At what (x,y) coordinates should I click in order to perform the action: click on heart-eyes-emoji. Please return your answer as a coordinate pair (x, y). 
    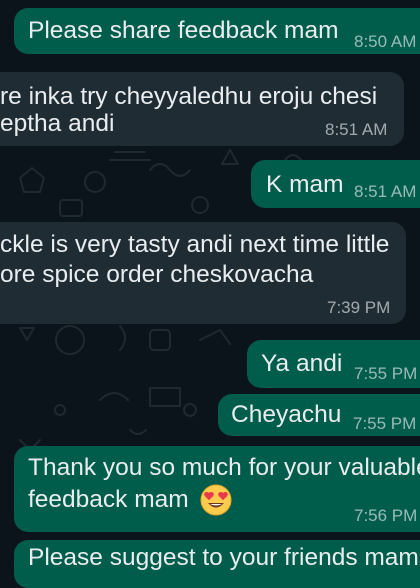
    Looking at the image, I should click on (216, 500).